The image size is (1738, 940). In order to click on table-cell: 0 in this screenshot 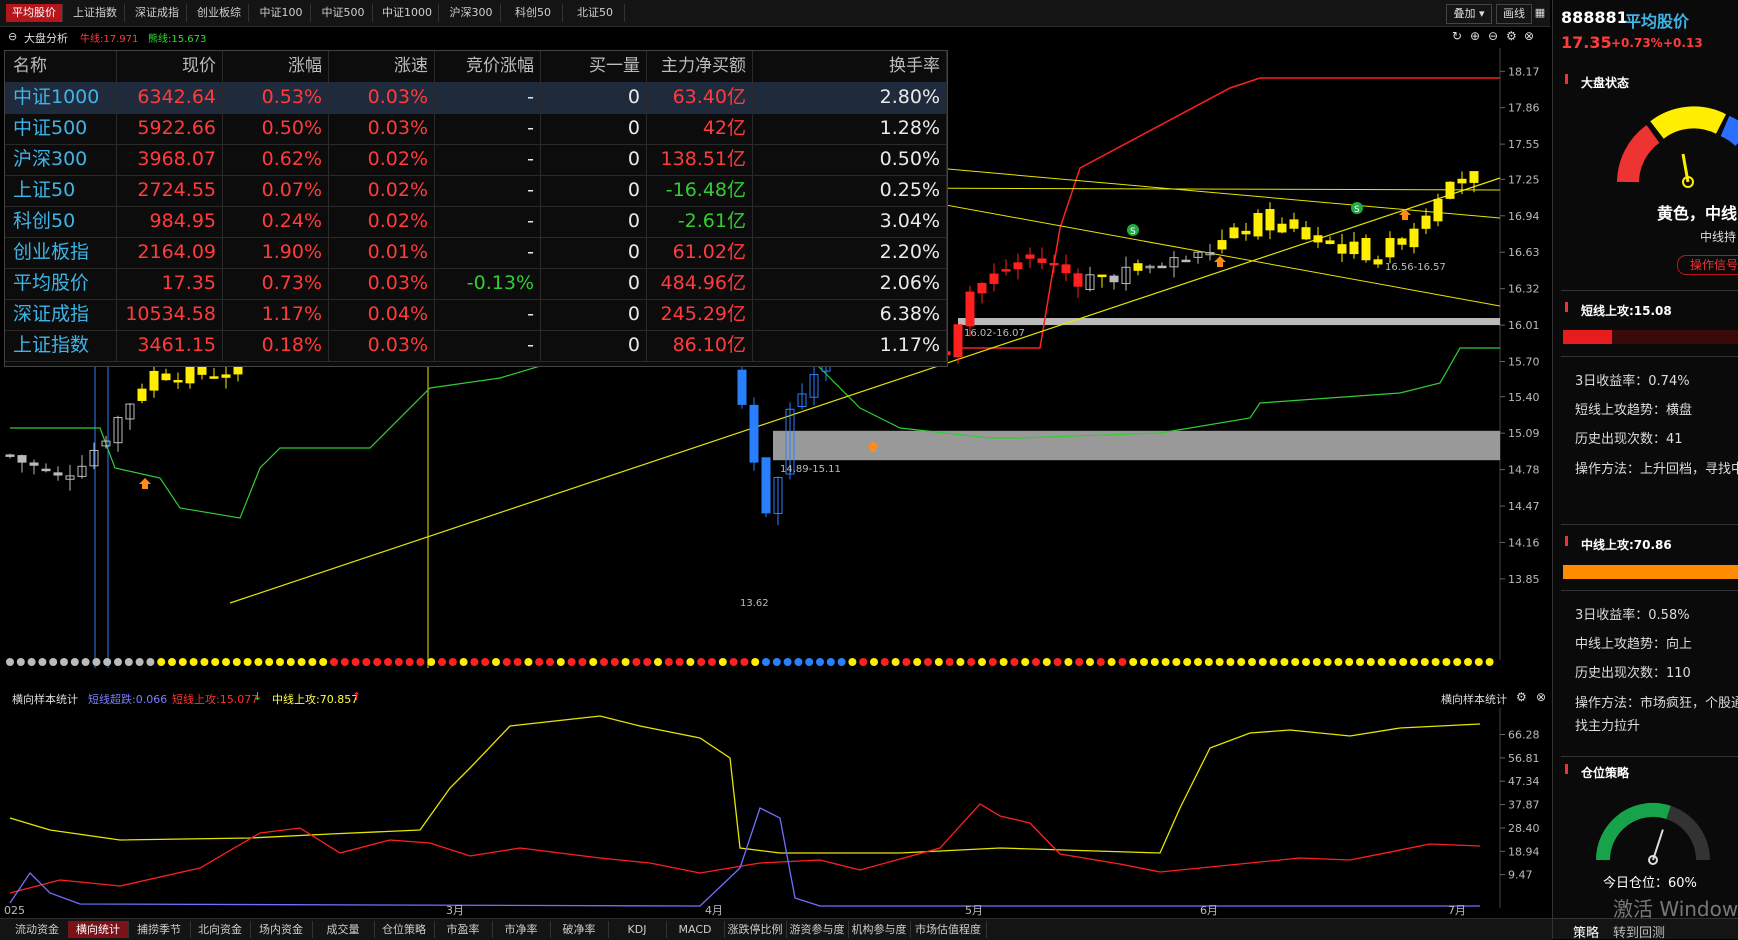, I will do `click(594, 128)`.